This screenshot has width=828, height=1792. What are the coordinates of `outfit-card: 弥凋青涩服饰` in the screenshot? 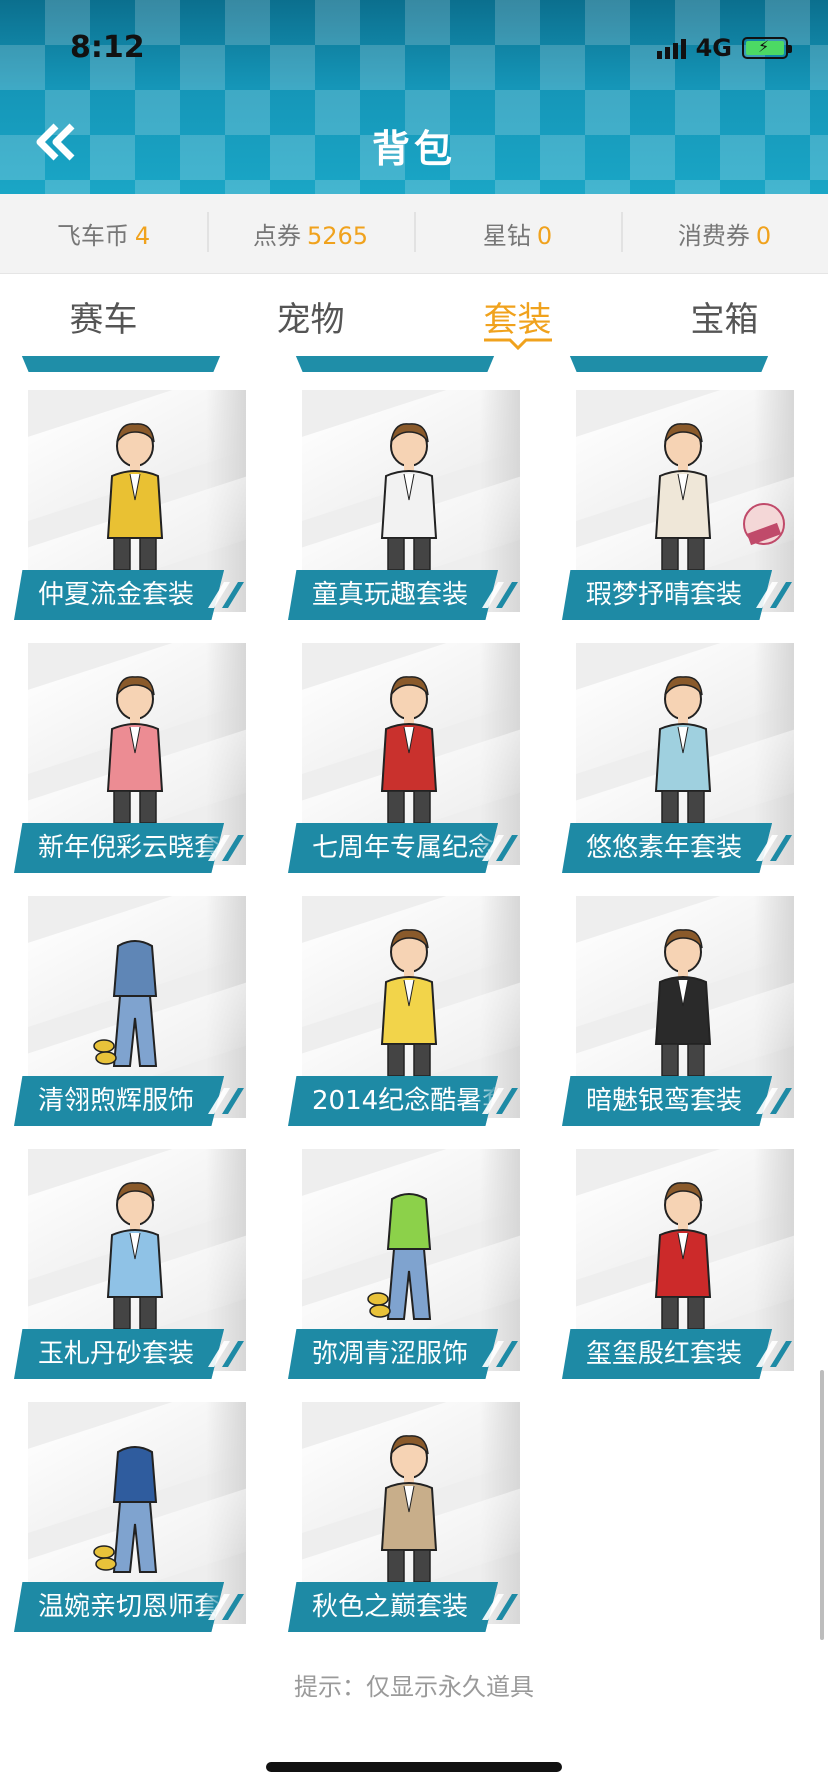 It's located at (404, 1264).